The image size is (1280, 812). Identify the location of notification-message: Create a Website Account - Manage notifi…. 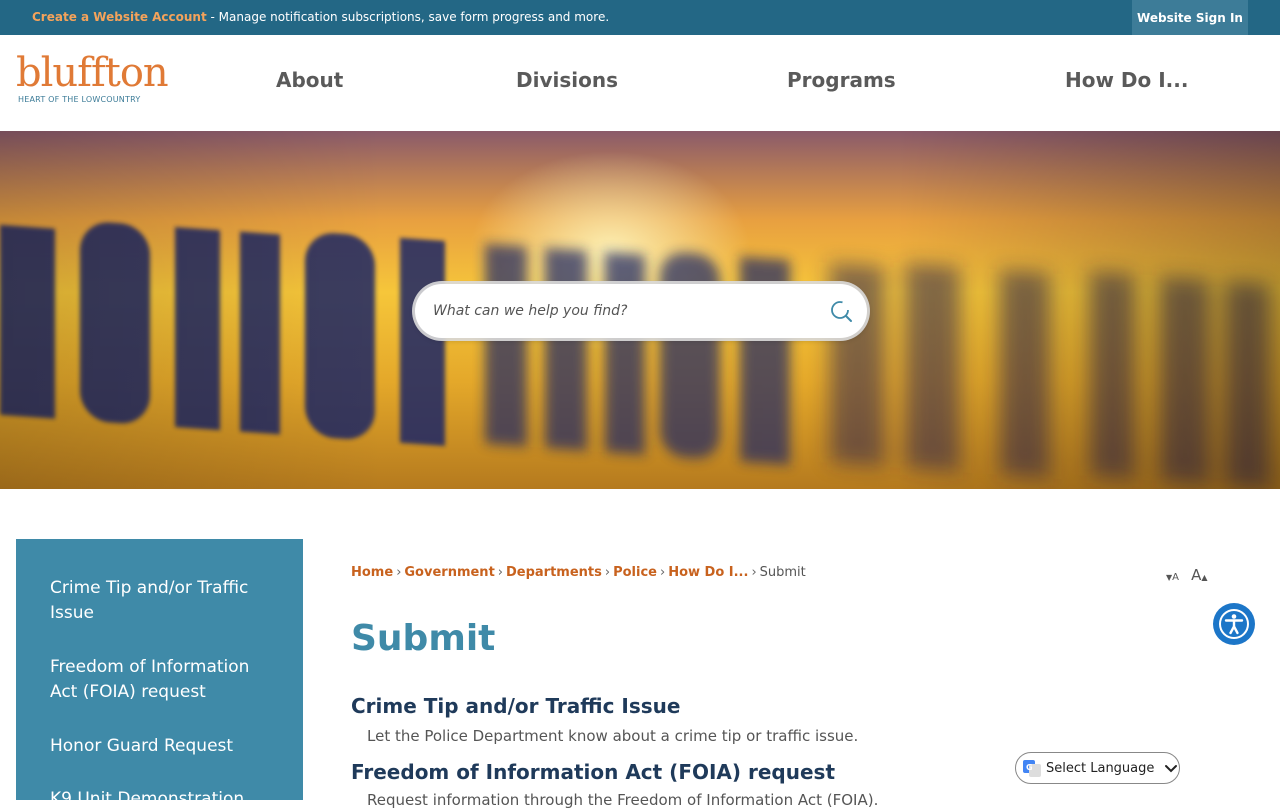
(320, 17).